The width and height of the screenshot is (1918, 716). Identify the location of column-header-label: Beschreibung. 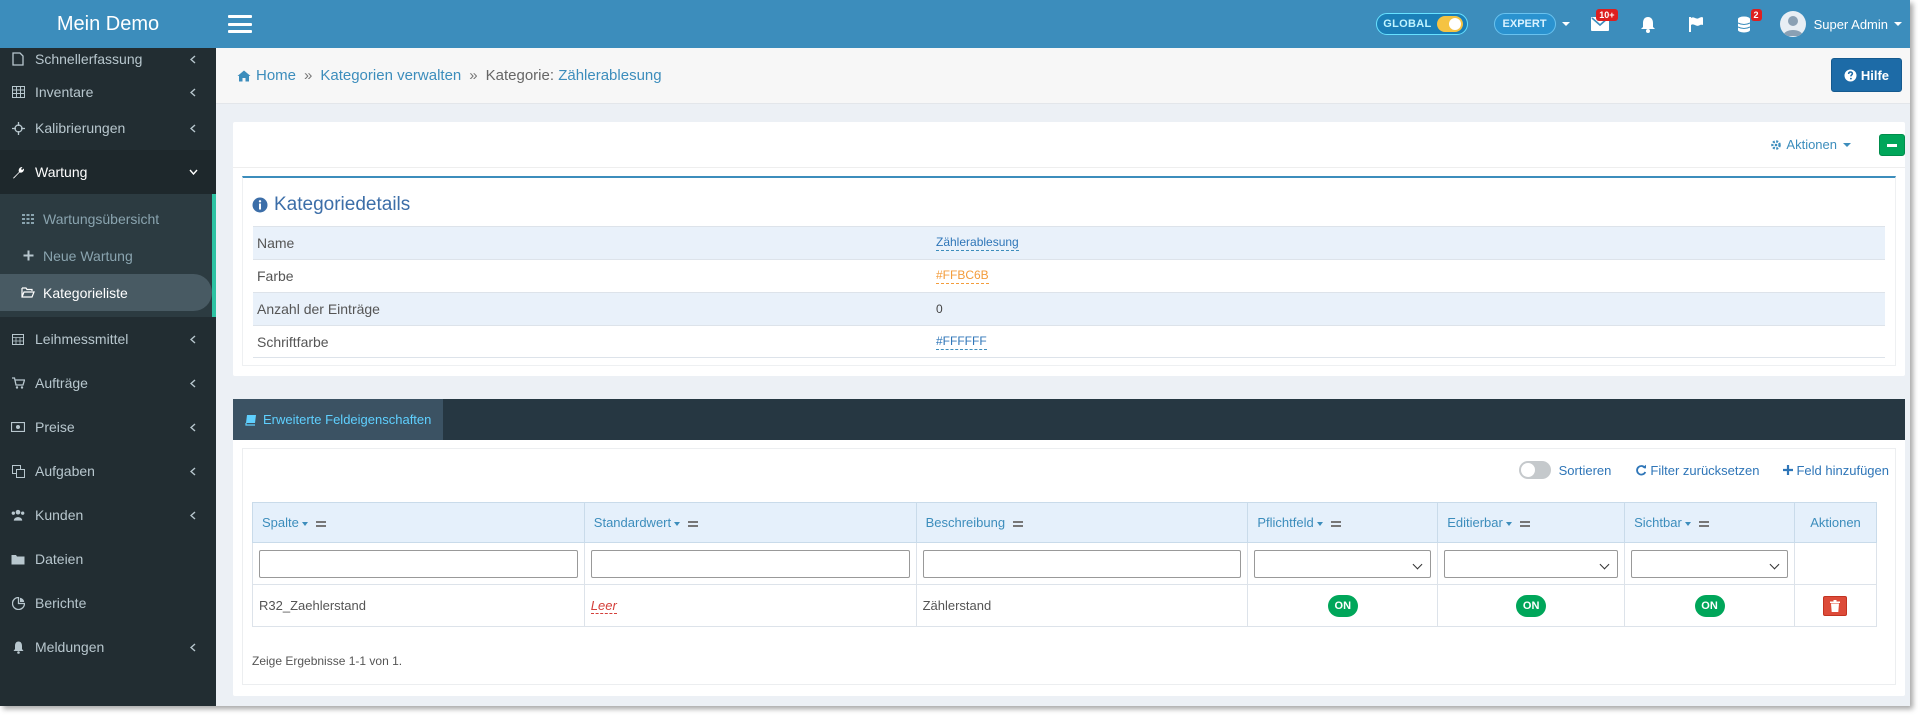
(965, 522).